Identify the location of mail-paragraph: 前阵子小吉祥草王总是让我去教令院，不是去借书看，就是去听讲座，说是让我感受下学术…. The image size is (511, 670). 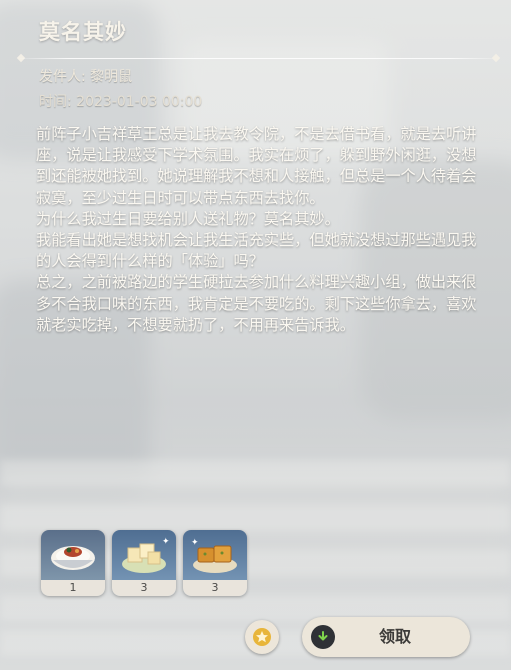
(256, 166).